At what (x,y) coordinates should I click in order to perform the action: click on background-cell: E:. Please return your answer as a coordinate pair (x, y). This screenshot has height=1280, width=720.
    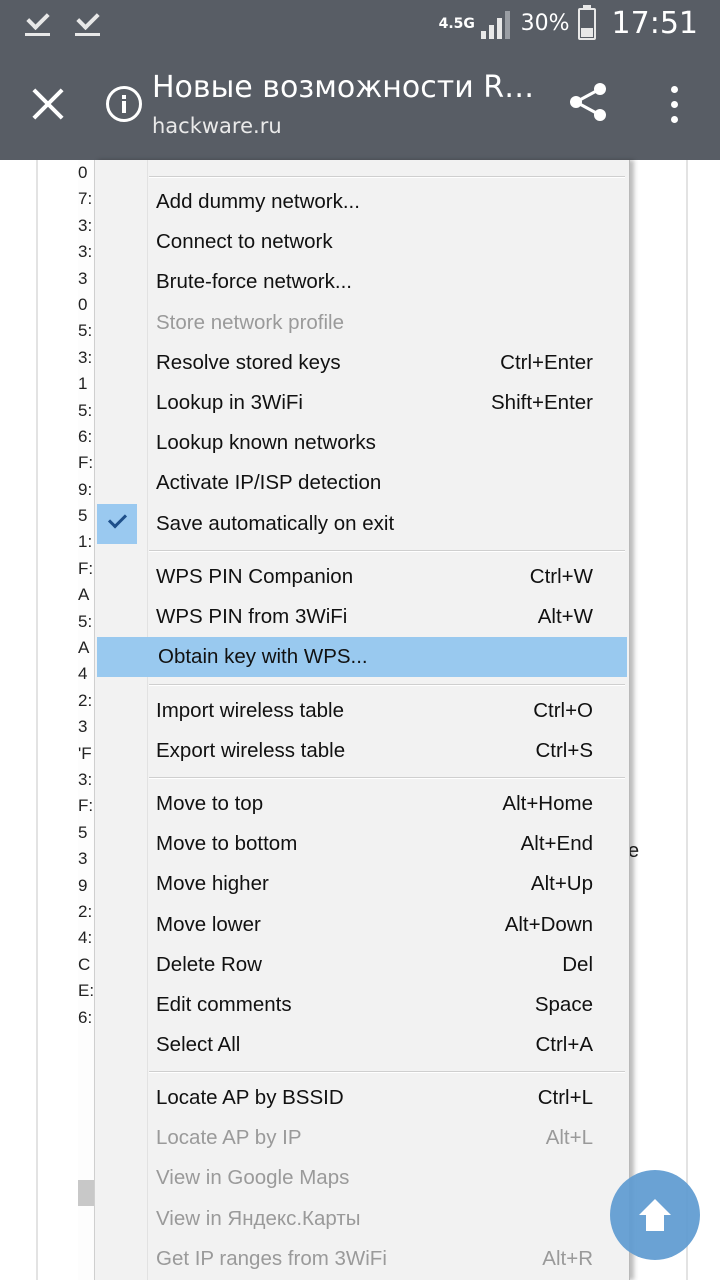
    Looking at the image, I should click on (86, 991).